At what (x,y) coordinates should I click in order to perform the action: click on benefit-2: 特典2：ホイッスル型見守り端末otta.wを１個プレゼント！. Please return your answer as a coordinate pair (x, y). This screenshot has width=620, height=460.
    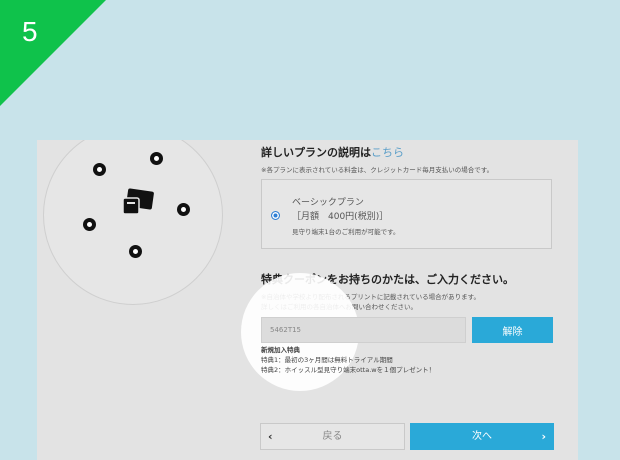
    Looking at the image, I should click on (348, 370).